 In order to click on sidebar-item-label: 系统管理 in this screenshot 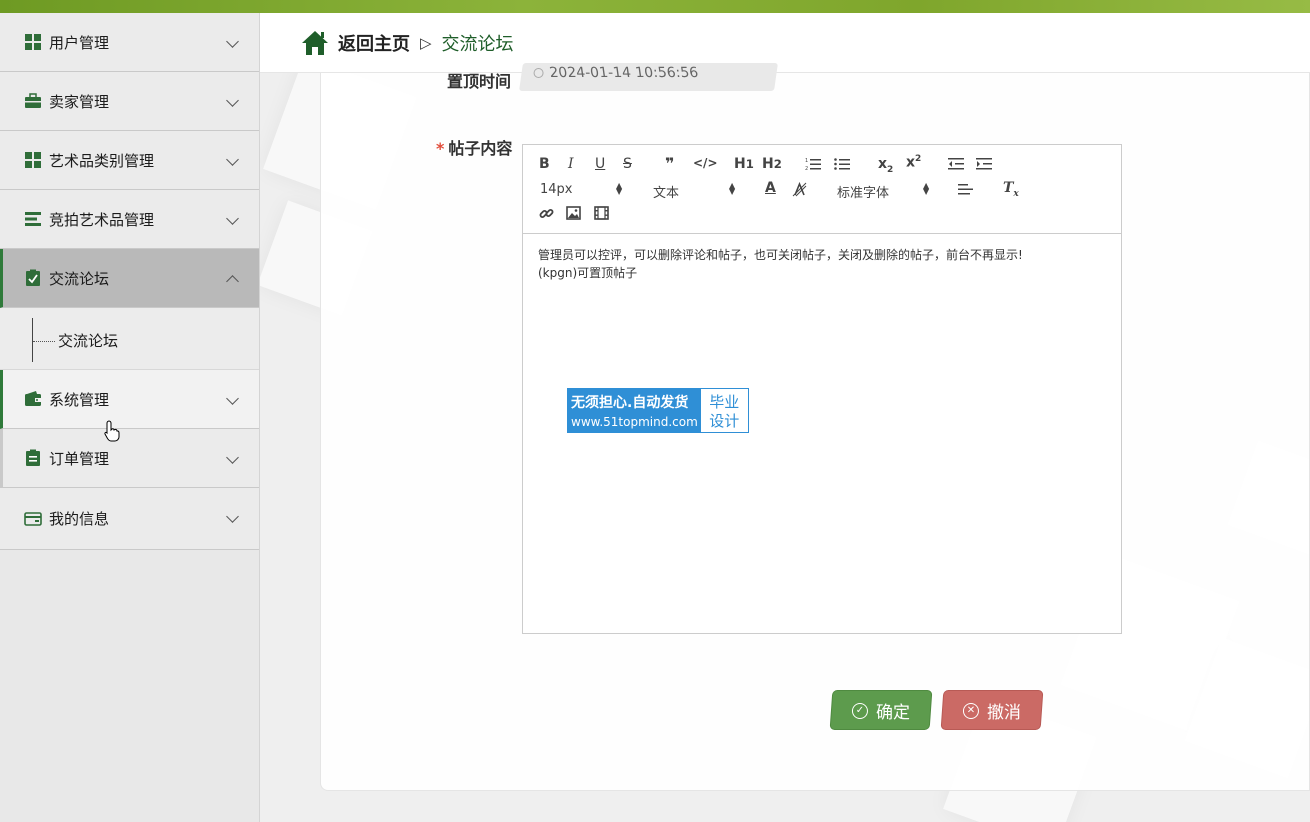, I will do `click(79, 399)`.